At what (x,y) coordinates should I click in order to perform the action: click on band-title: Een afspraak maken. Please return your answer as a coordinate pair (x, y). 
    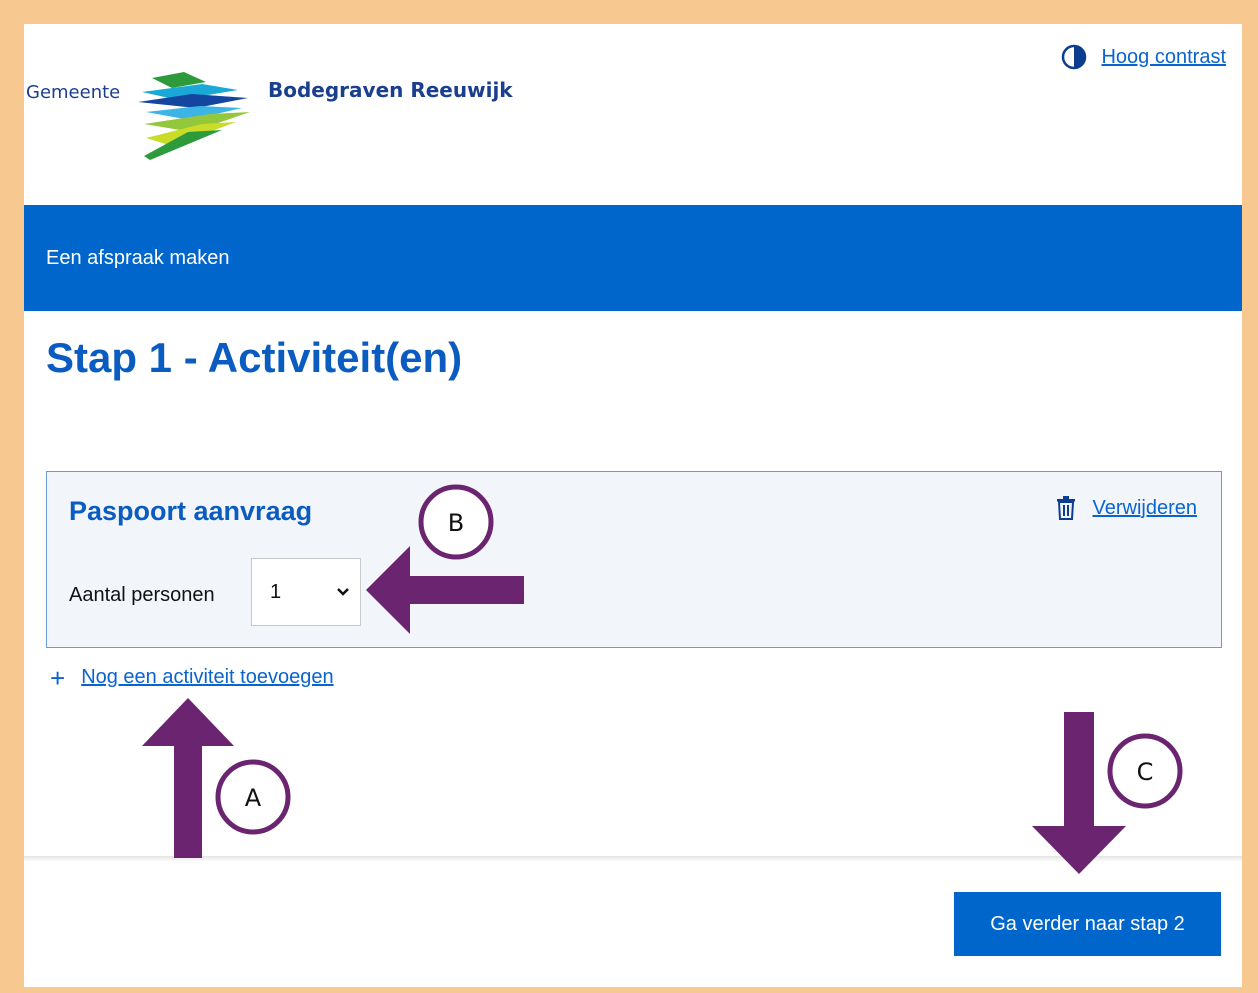
    Looking at the image, I should click on (138, 258).